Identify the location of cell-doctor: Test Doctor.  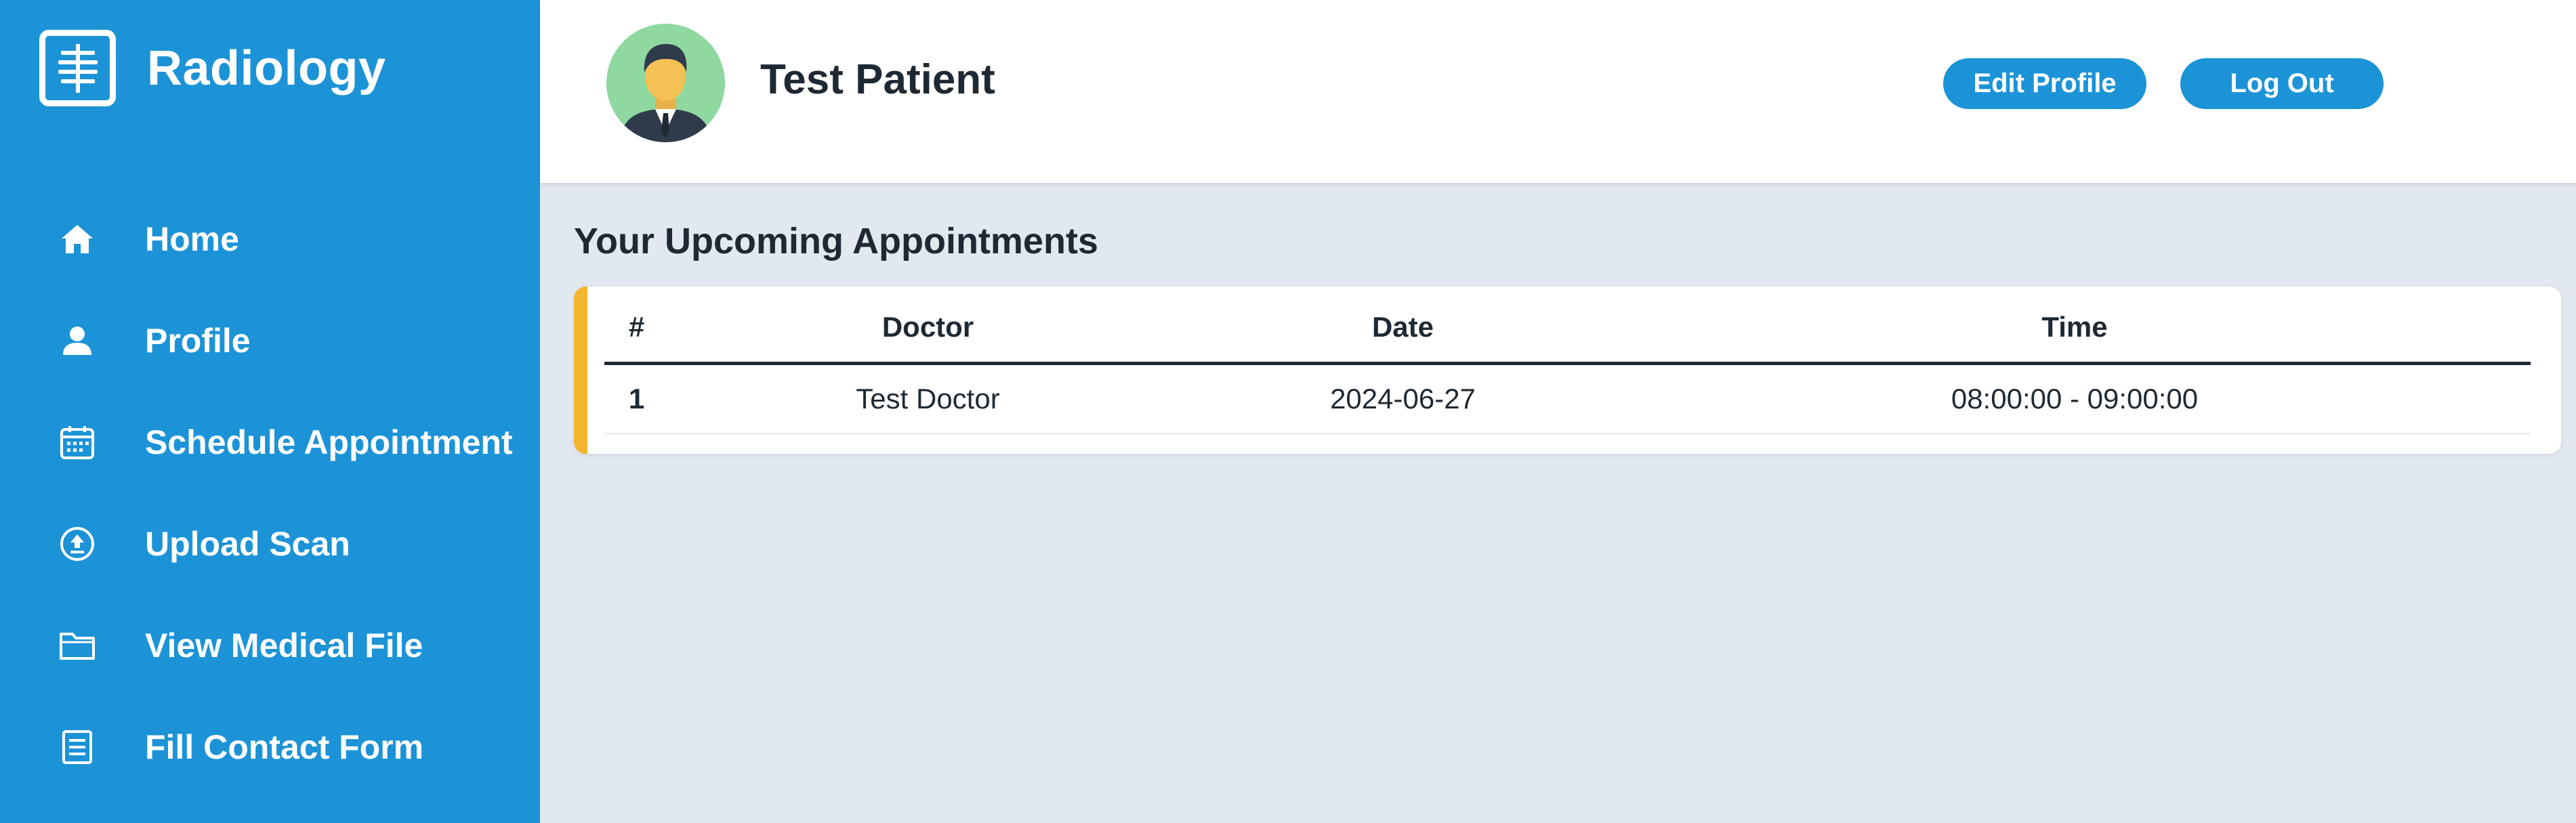
(928, 398).